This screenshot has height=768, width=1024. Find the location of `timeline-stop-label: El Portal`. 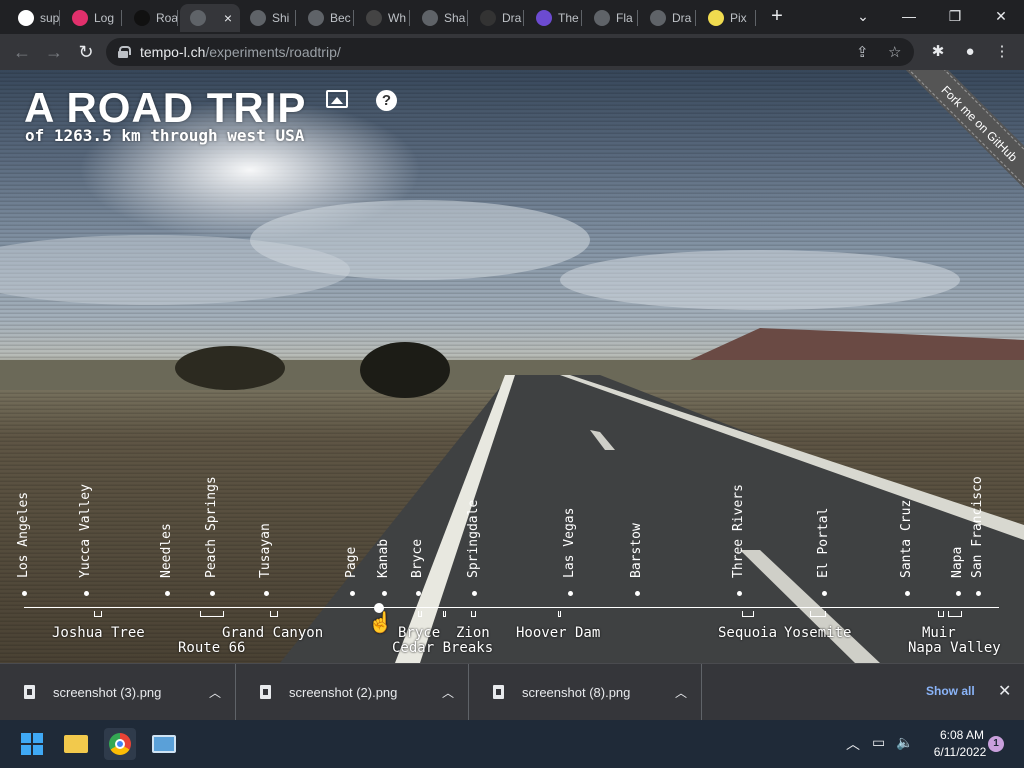

timeline-stop-label: El Portal is located at coordinates (823, 543).